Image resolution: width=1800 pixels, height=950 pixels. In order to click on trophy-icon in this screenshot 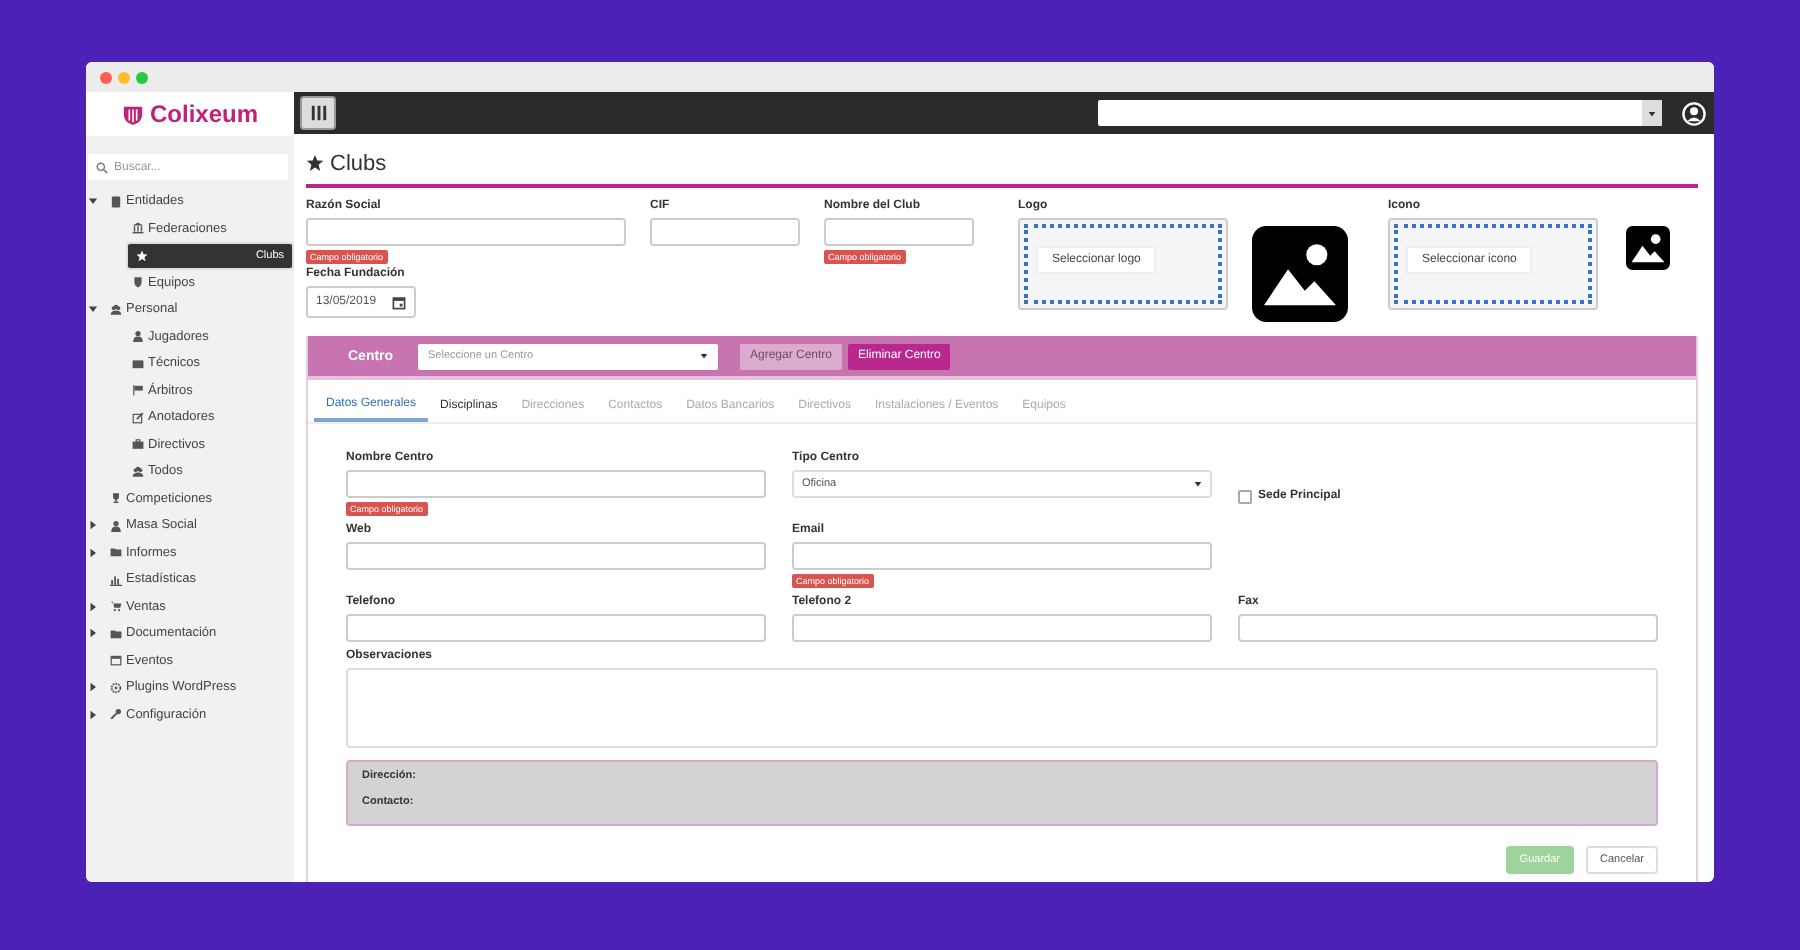, I will do `click(116, 498)`.